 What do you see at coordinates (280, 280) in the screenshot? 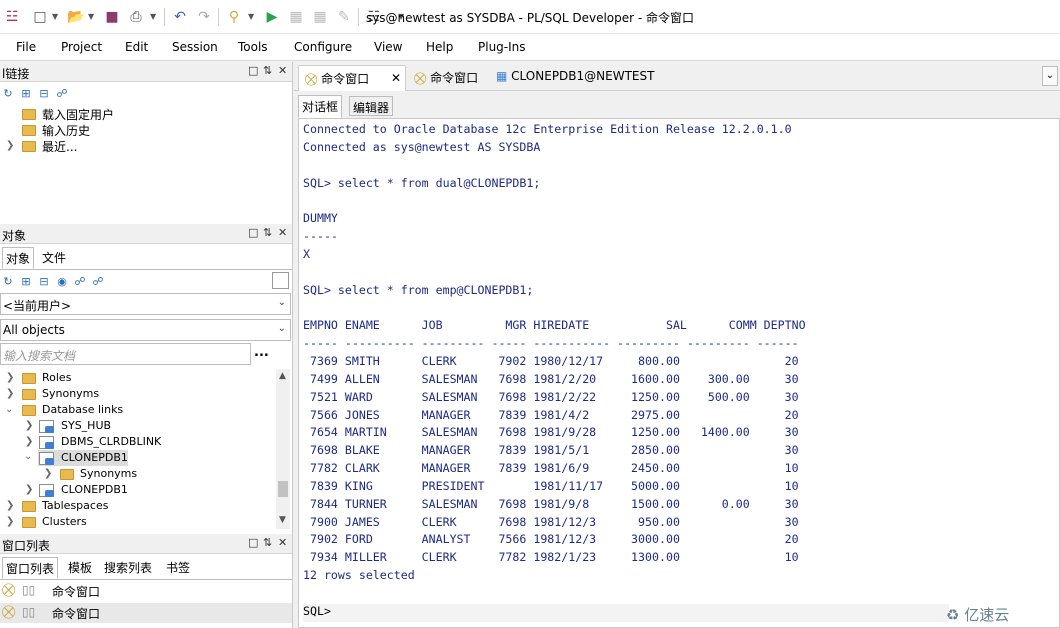
I see `checkbox-icon` at bounding box center [280, 280].